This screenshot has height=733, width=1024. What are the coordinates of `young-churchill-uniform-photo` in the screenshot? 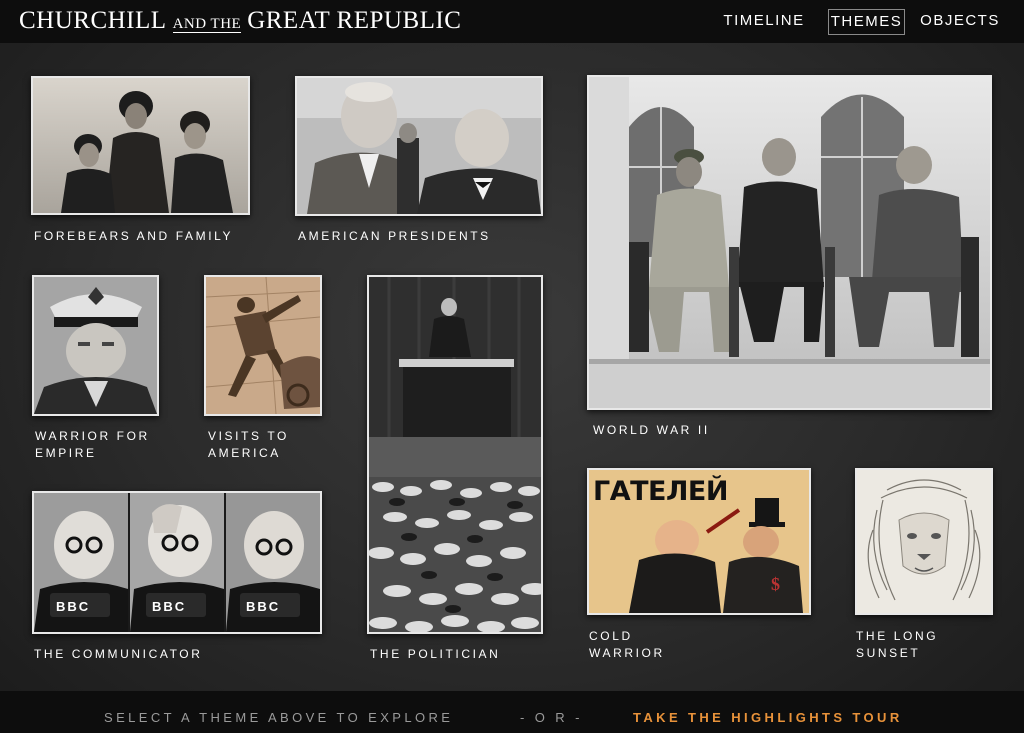 It's located at (95, 345).